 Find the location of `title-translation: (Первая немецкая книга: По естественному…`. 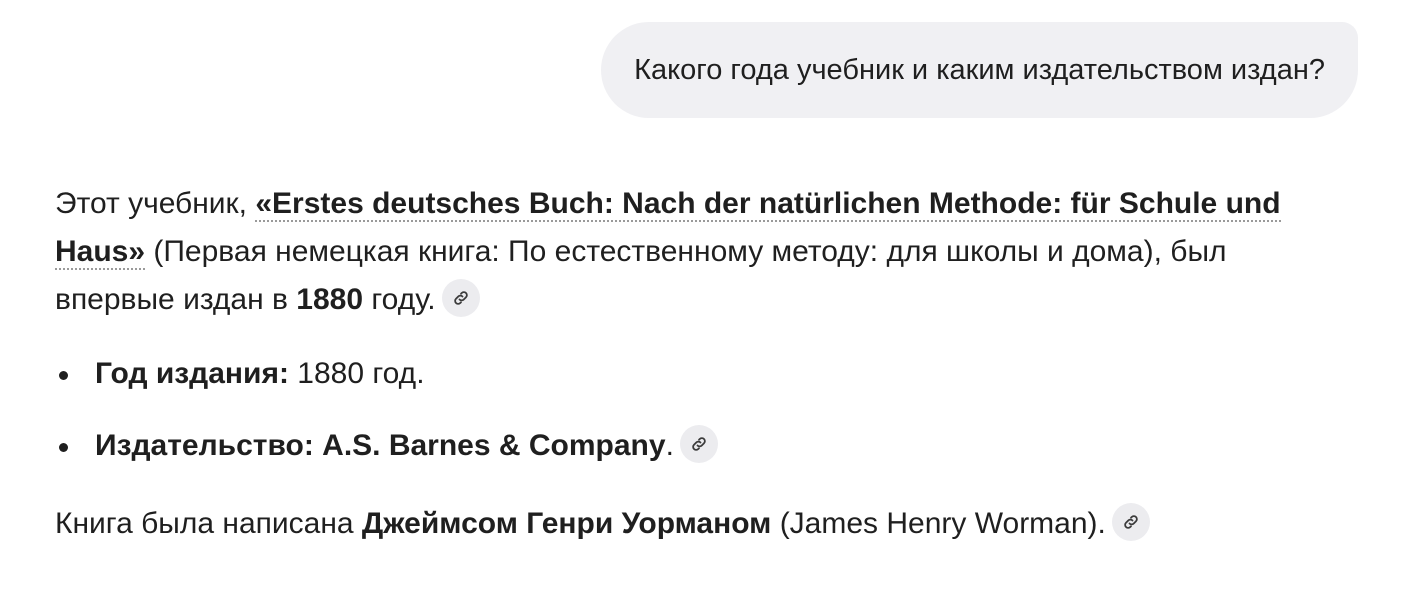

title-translation: (Первая немецкая книга: По естественному… is located at coordinates (653, 251).